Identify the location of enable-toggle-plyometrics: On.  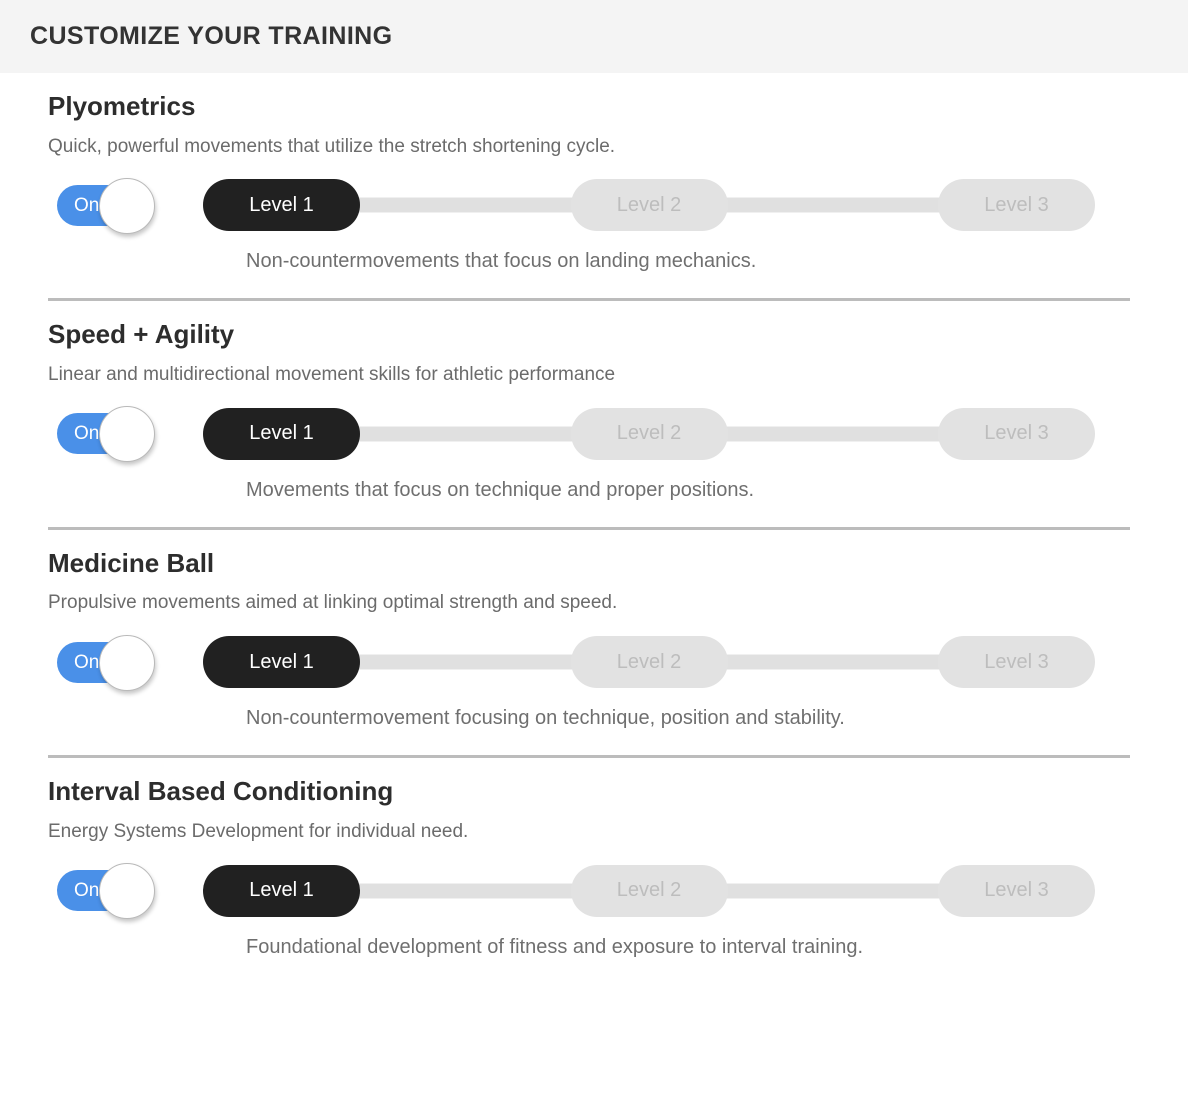
(106, 205).